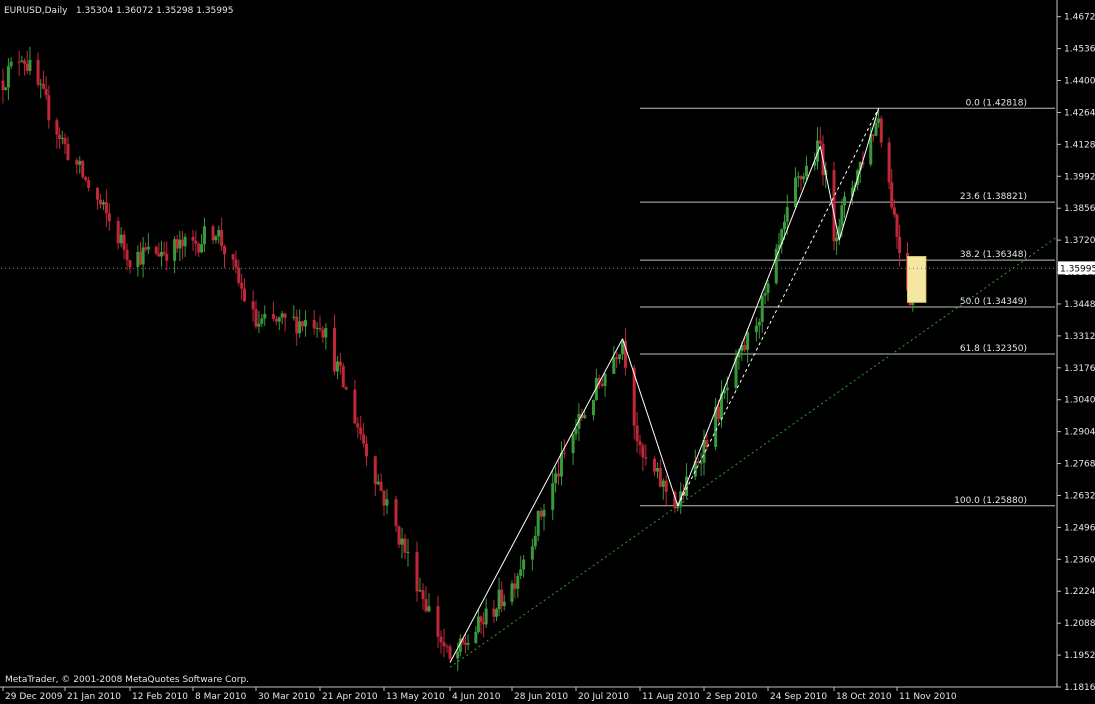 Image resolution: width=1095 pixels, height=704 pixels. What do you see at coordinates (154, 11) in the screenshot?
I see `ohlc-readout: 1.35304 1.36072 1.35298 1.35995` at bounding box center [154, 11].